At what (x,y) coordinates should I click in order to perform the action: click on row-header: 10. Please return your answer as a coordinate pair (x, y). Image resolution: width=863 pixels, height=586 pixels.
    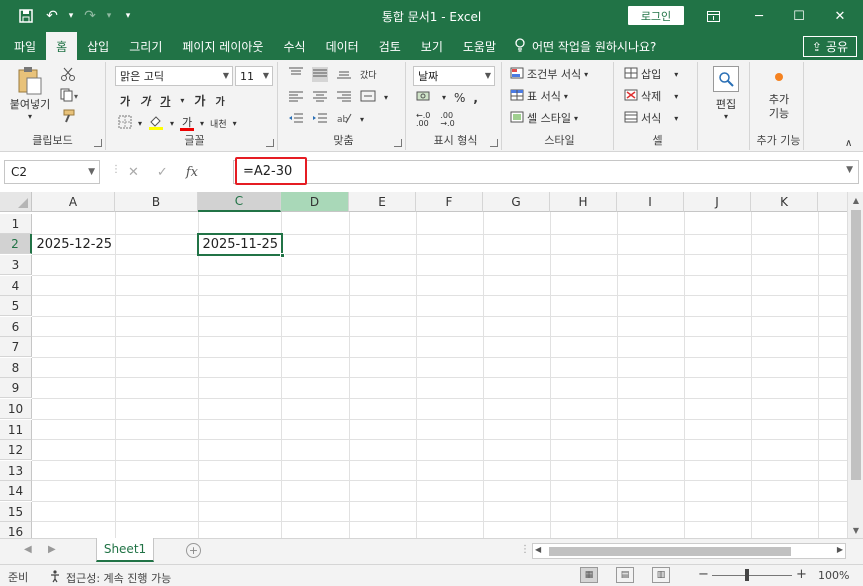
    Looking at the image, I should click on (16, 409).